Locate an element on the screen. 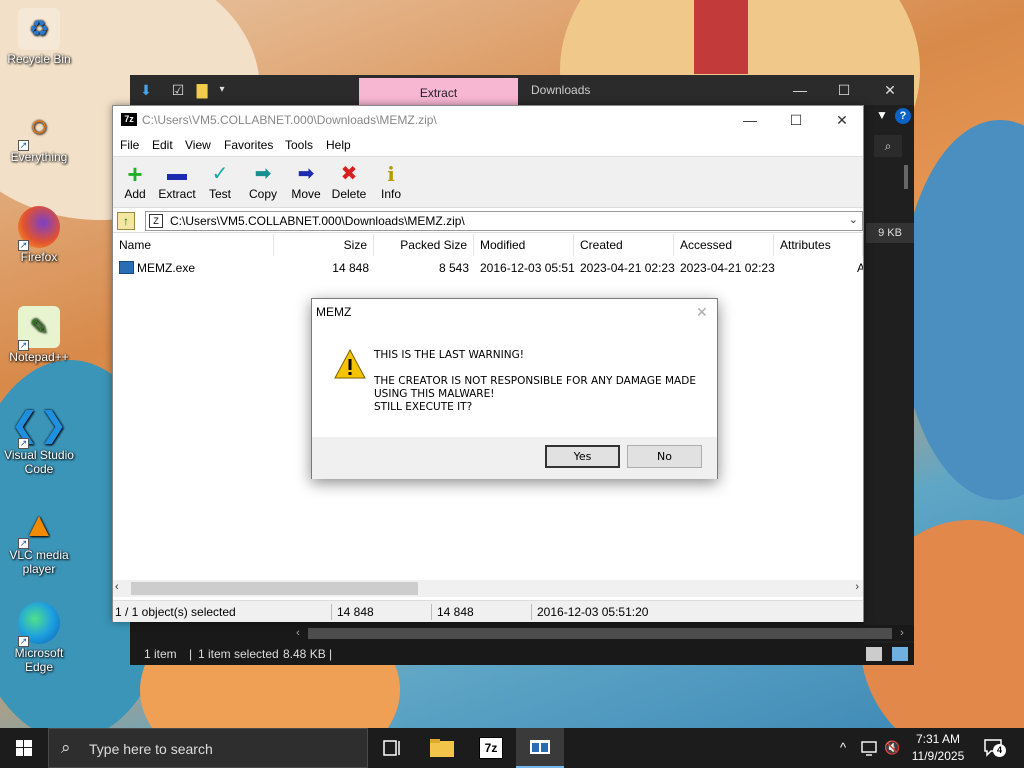  add-button: + Add is located at coordinates (135, 183).